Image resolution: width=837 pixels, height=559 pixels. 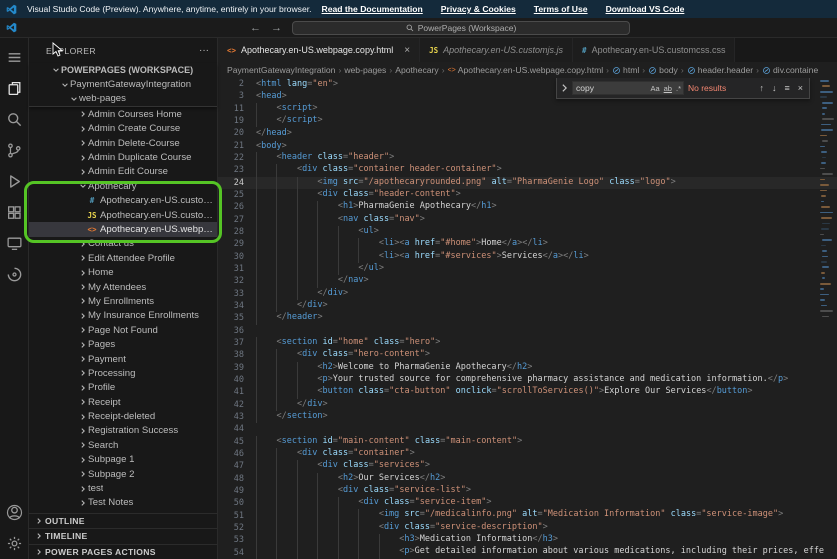 I want to click on breadcrumb-item-header-header: header.header, so click(x=720, y=70).